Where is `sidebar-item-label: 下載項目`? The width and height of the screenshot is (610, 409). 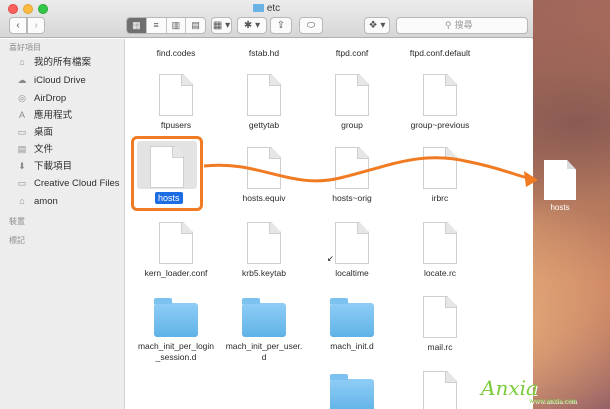
sidebar-item-label: 下載項目 is located at coordinates (53, 166).